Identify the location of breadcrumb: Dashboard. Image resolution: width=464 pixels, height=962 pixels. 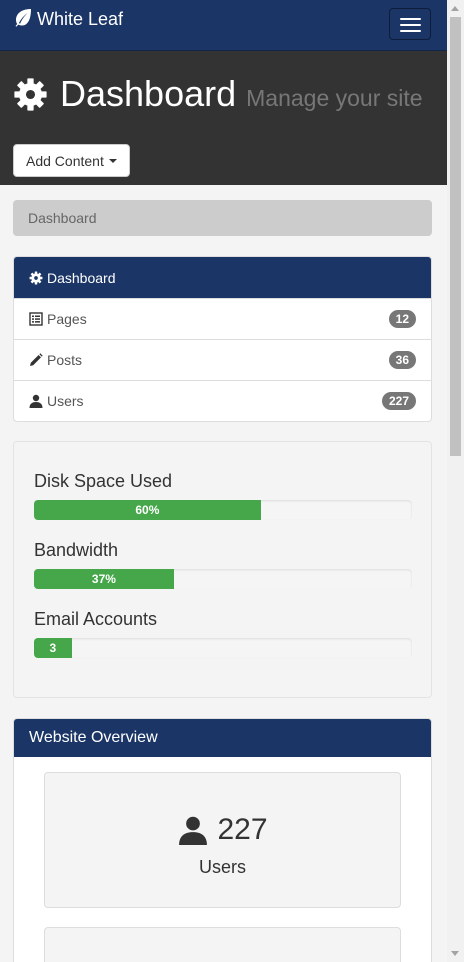
(222, 218).